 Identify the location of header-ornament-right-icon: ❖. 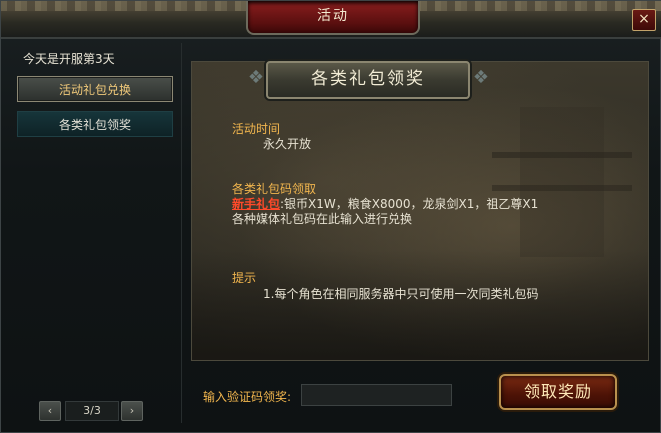
(481, 77).